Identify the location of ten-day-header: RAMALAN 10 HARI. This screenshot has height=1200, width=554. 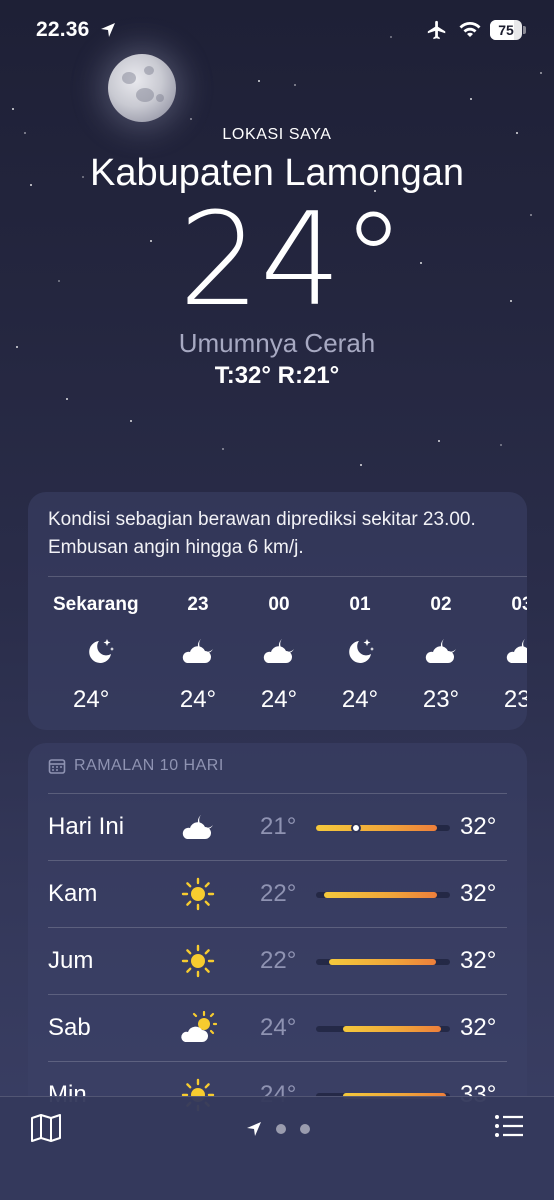
(136, 766).